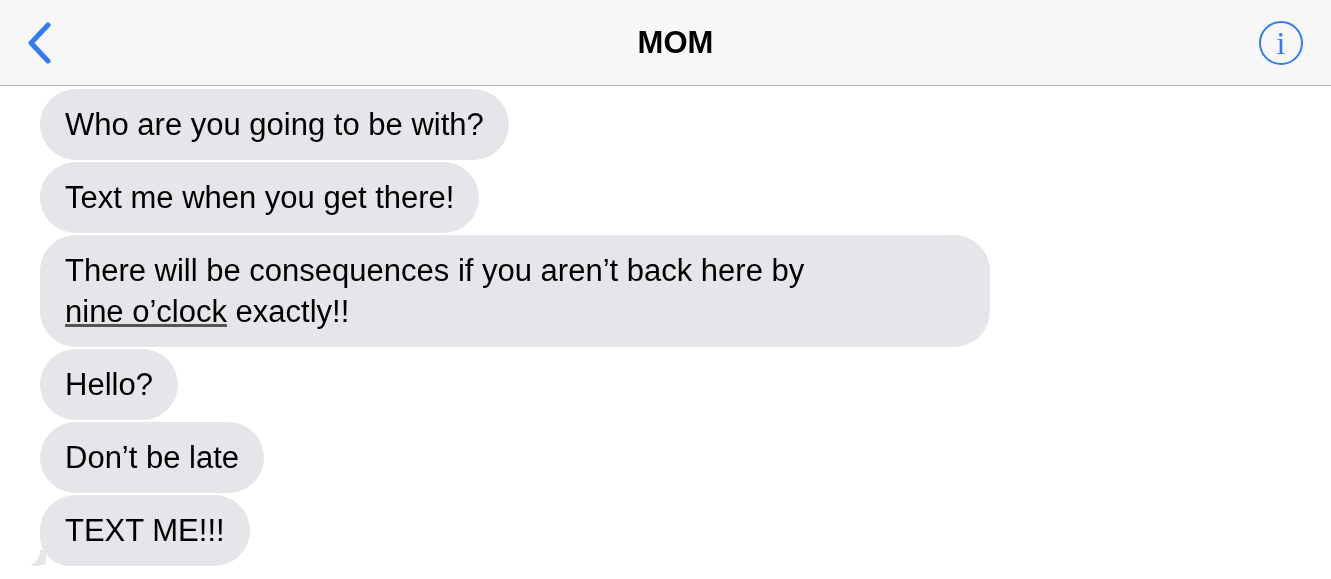  What do you see at coordinates (39, 42) in the screenshot?
I see `back-chevron-icon` at bounding box center [39, 42].